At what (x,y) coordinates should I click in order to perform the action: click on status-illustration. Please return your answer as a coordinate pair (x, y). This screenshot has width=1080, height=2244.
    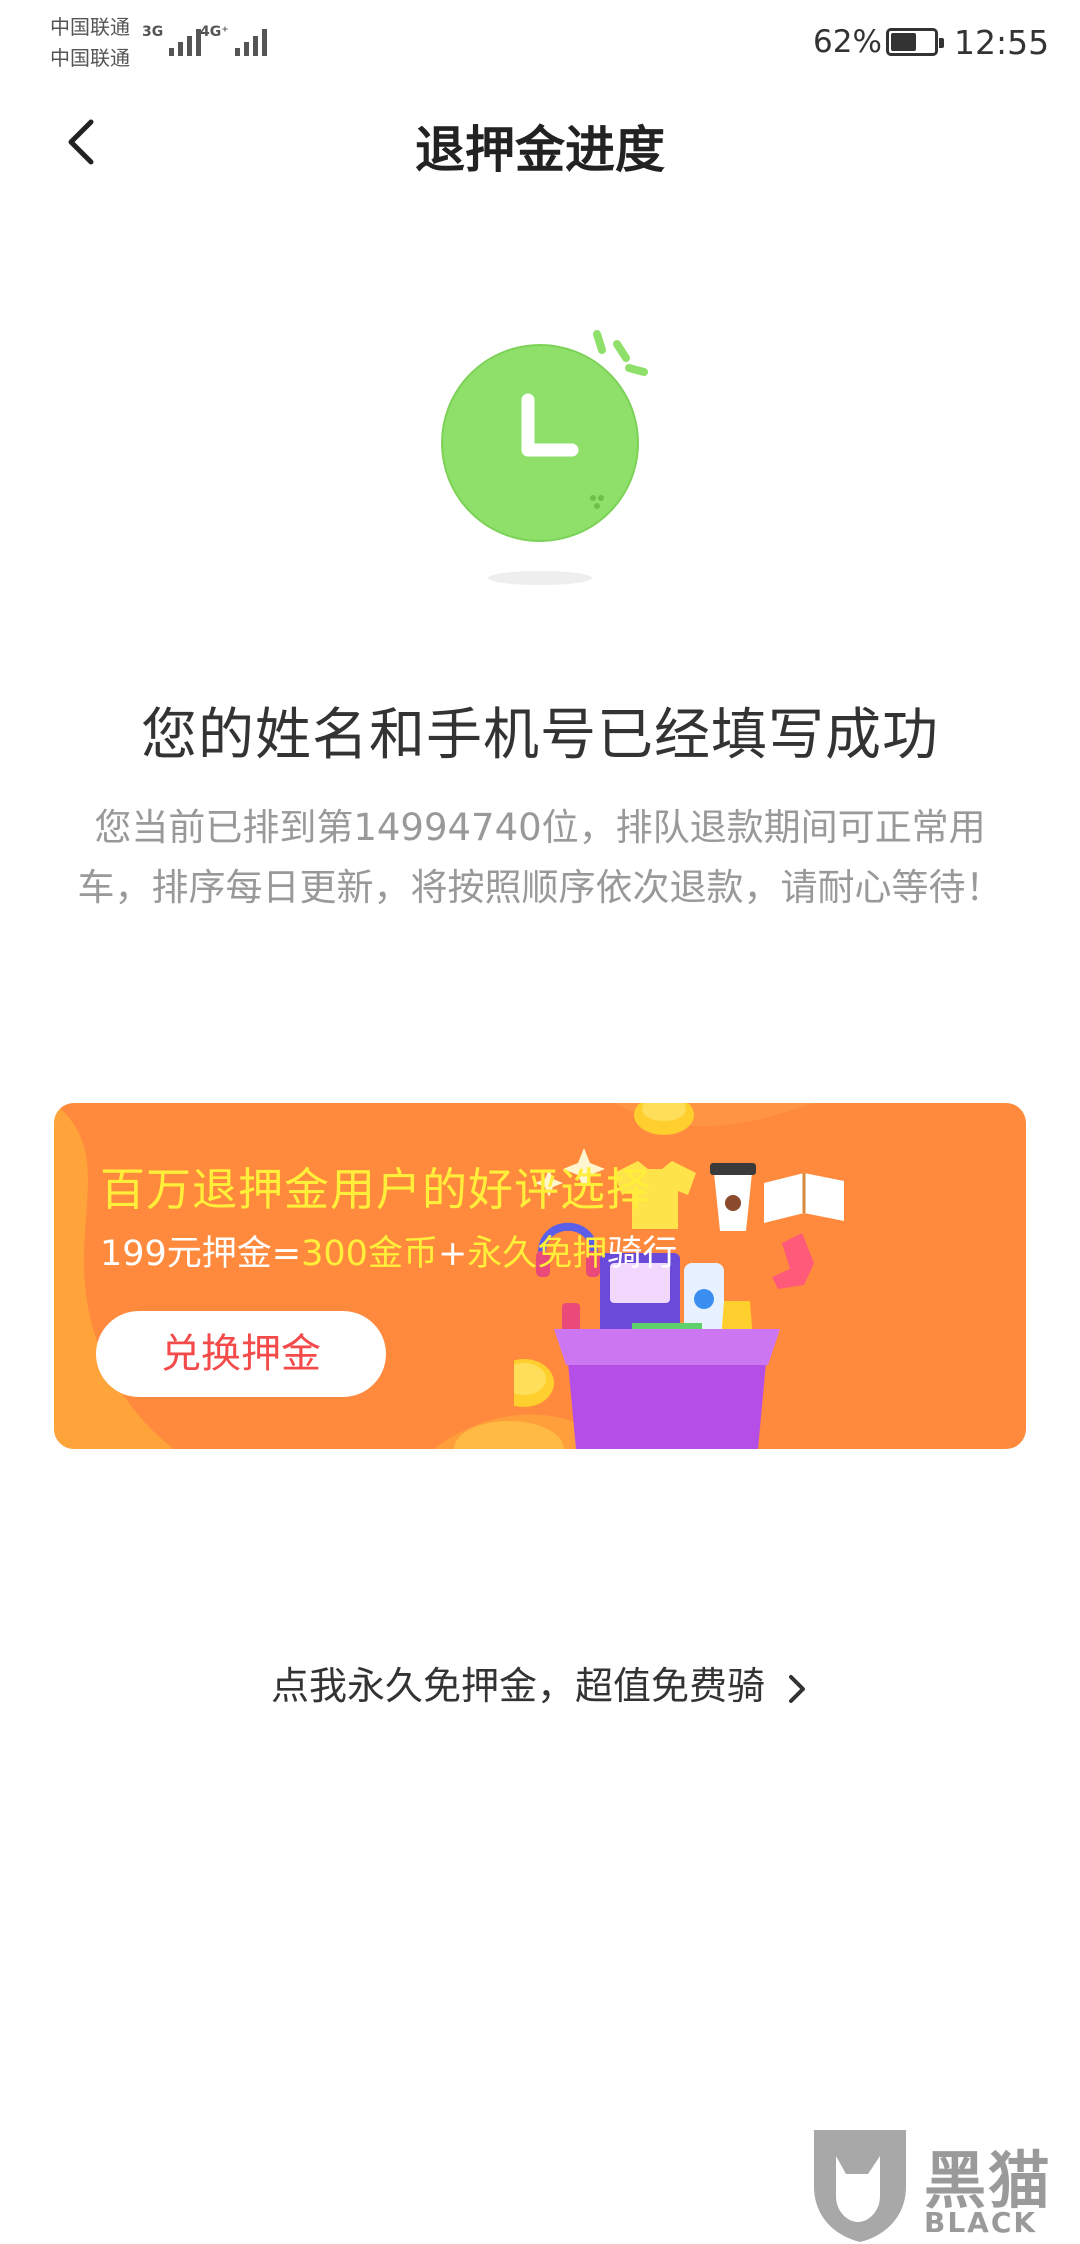
    Looking at the image, I should click on (550, 455).